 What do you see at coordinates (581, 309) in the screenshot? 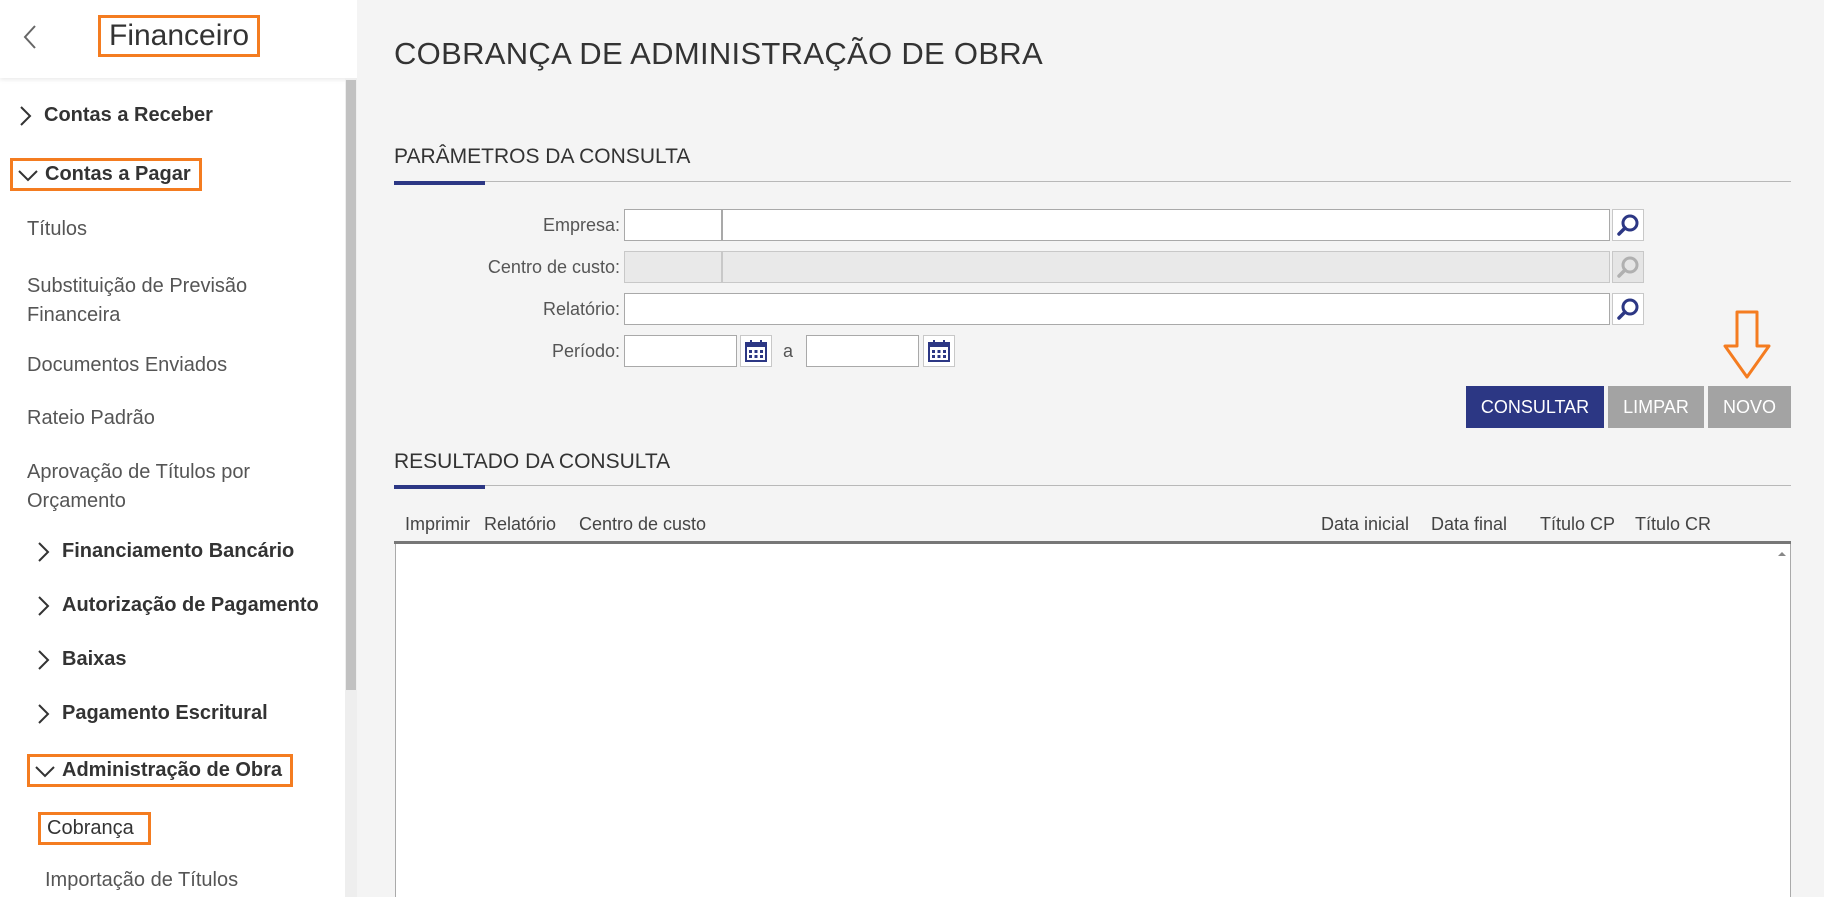
I see `relatorio-label: Relatório:` at bounding box center [581, 309].